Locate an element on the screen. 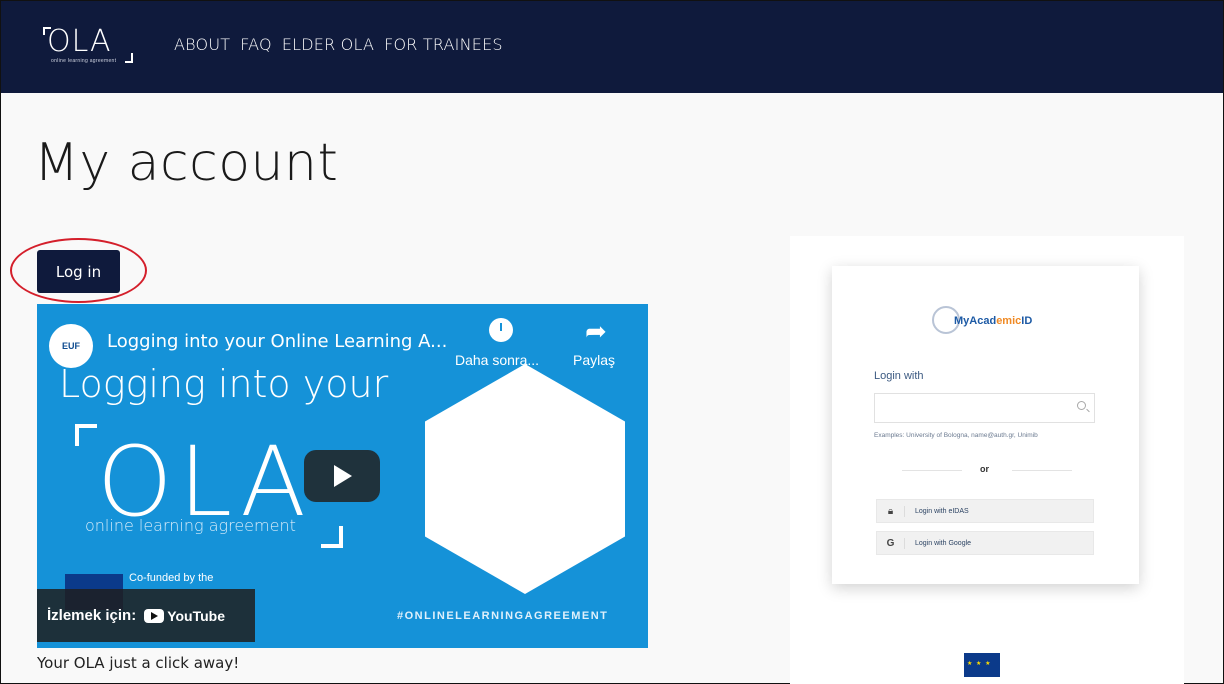  watch-on-label: İzlemek için: is located at coordinates (92, 615).